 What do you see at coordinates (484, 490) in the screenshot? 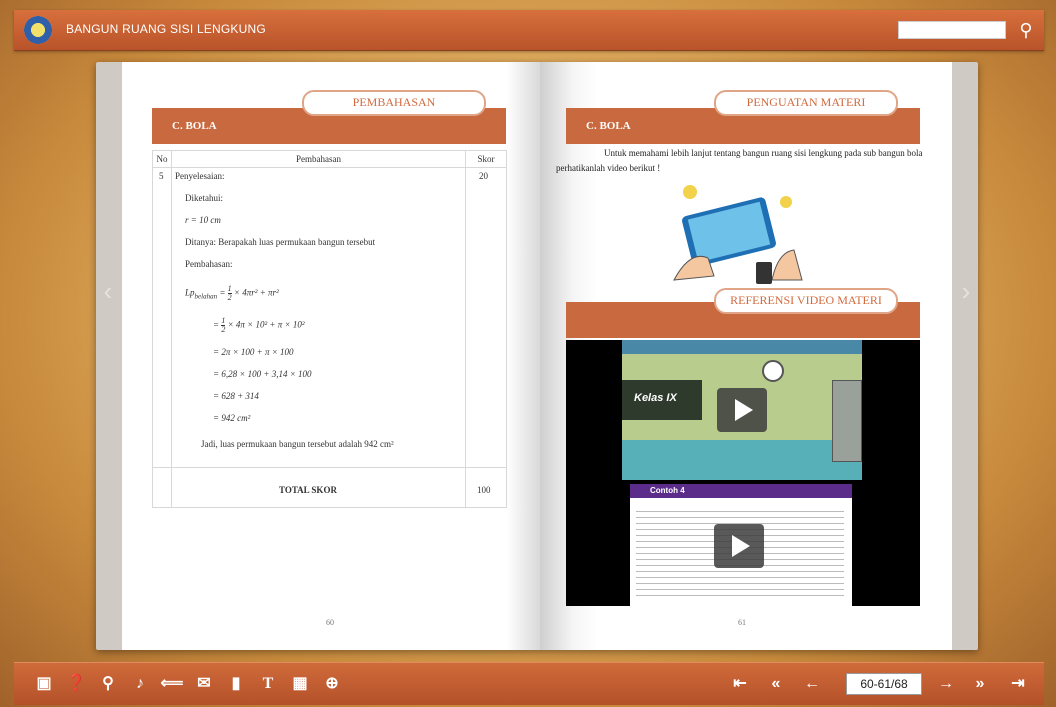
I see `total-value: 100` at bounding box center [484, 490].